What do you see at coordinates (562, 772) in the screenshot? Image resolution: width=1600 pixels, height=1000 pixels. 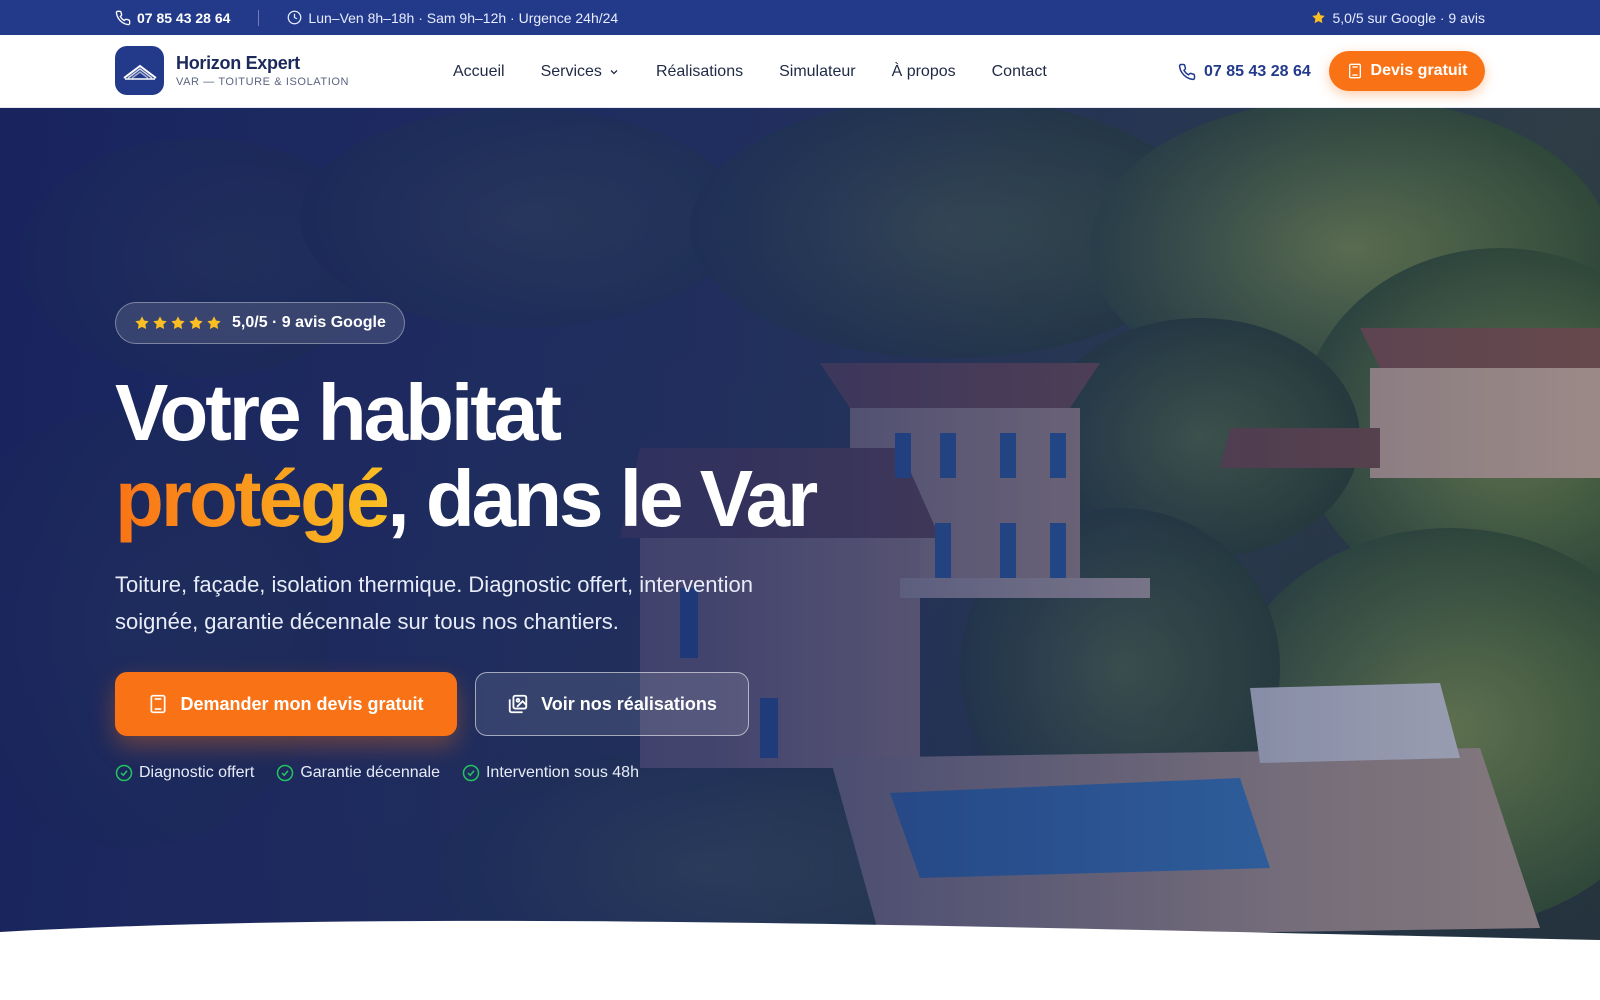 I see `guarantee-label: Intervention sous 48h` at bounding box center [562, 772].